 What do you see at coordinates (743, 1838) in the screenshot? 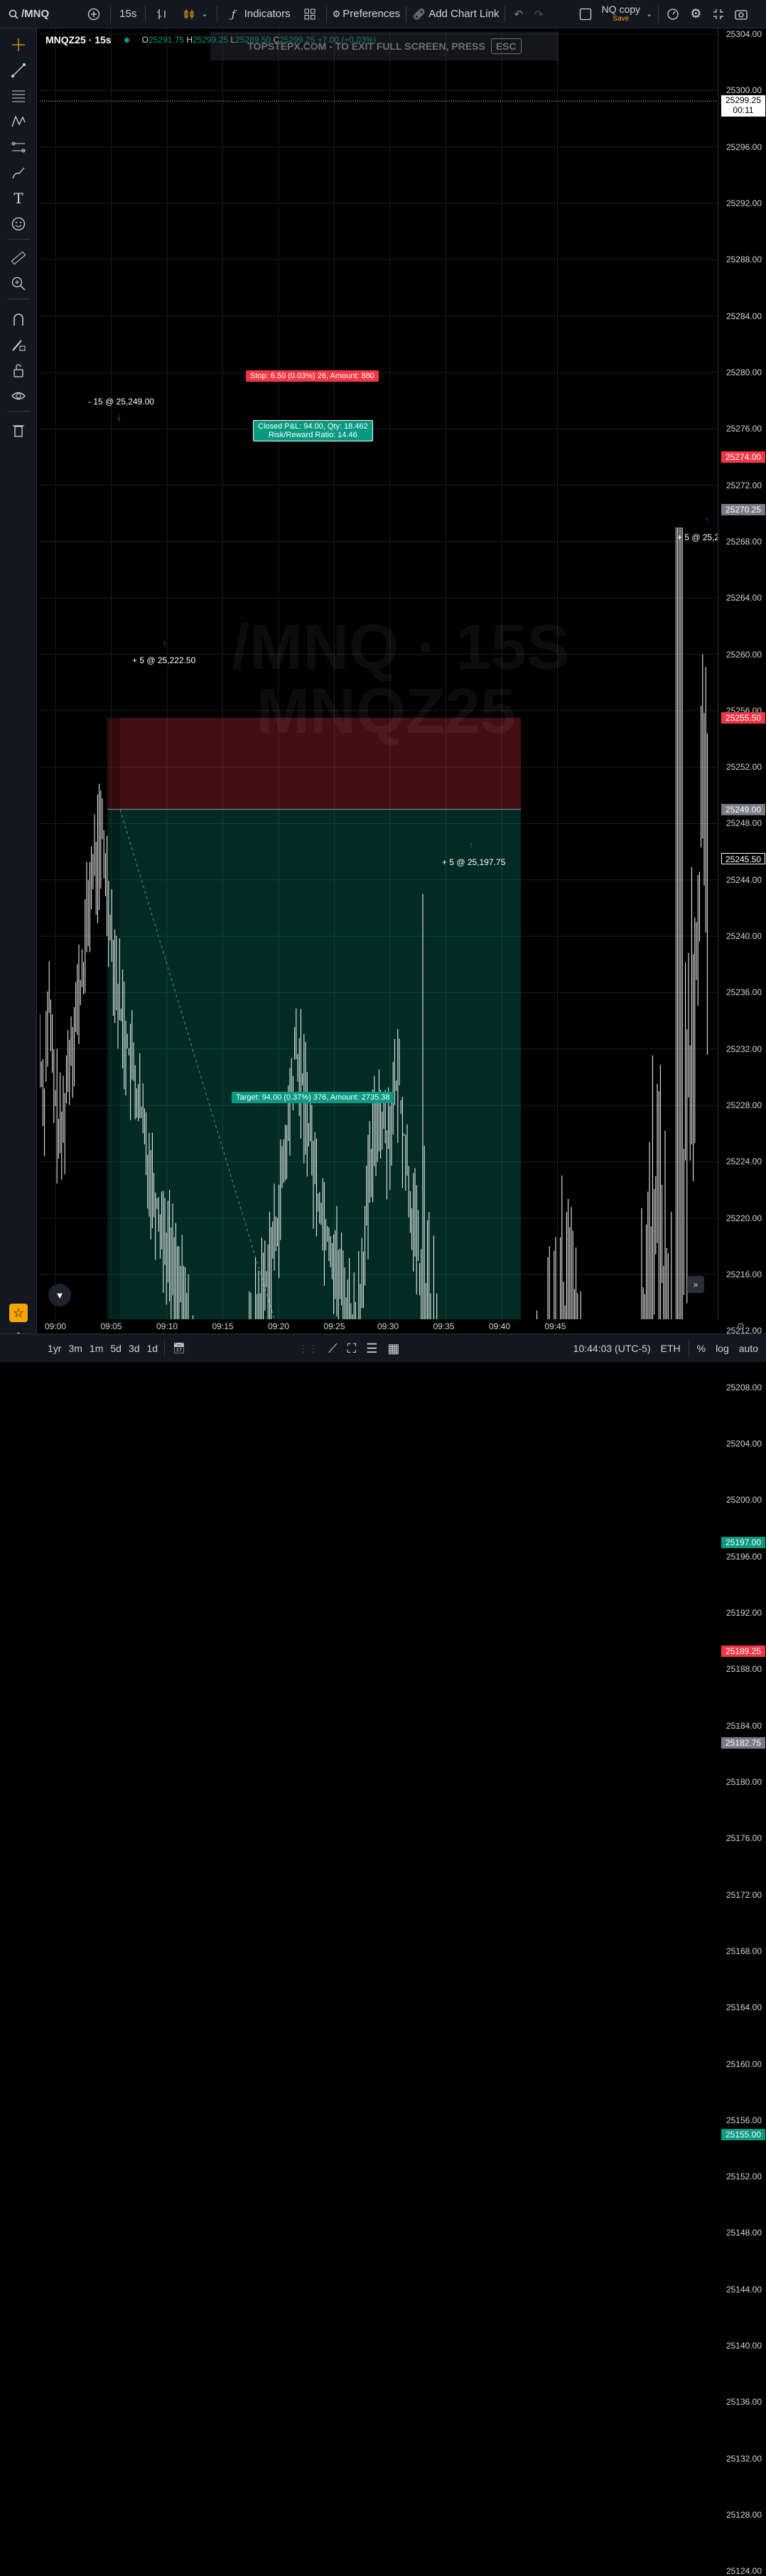
I see `price-tick-label: 25176.00` at bounding box center [743, 1838].